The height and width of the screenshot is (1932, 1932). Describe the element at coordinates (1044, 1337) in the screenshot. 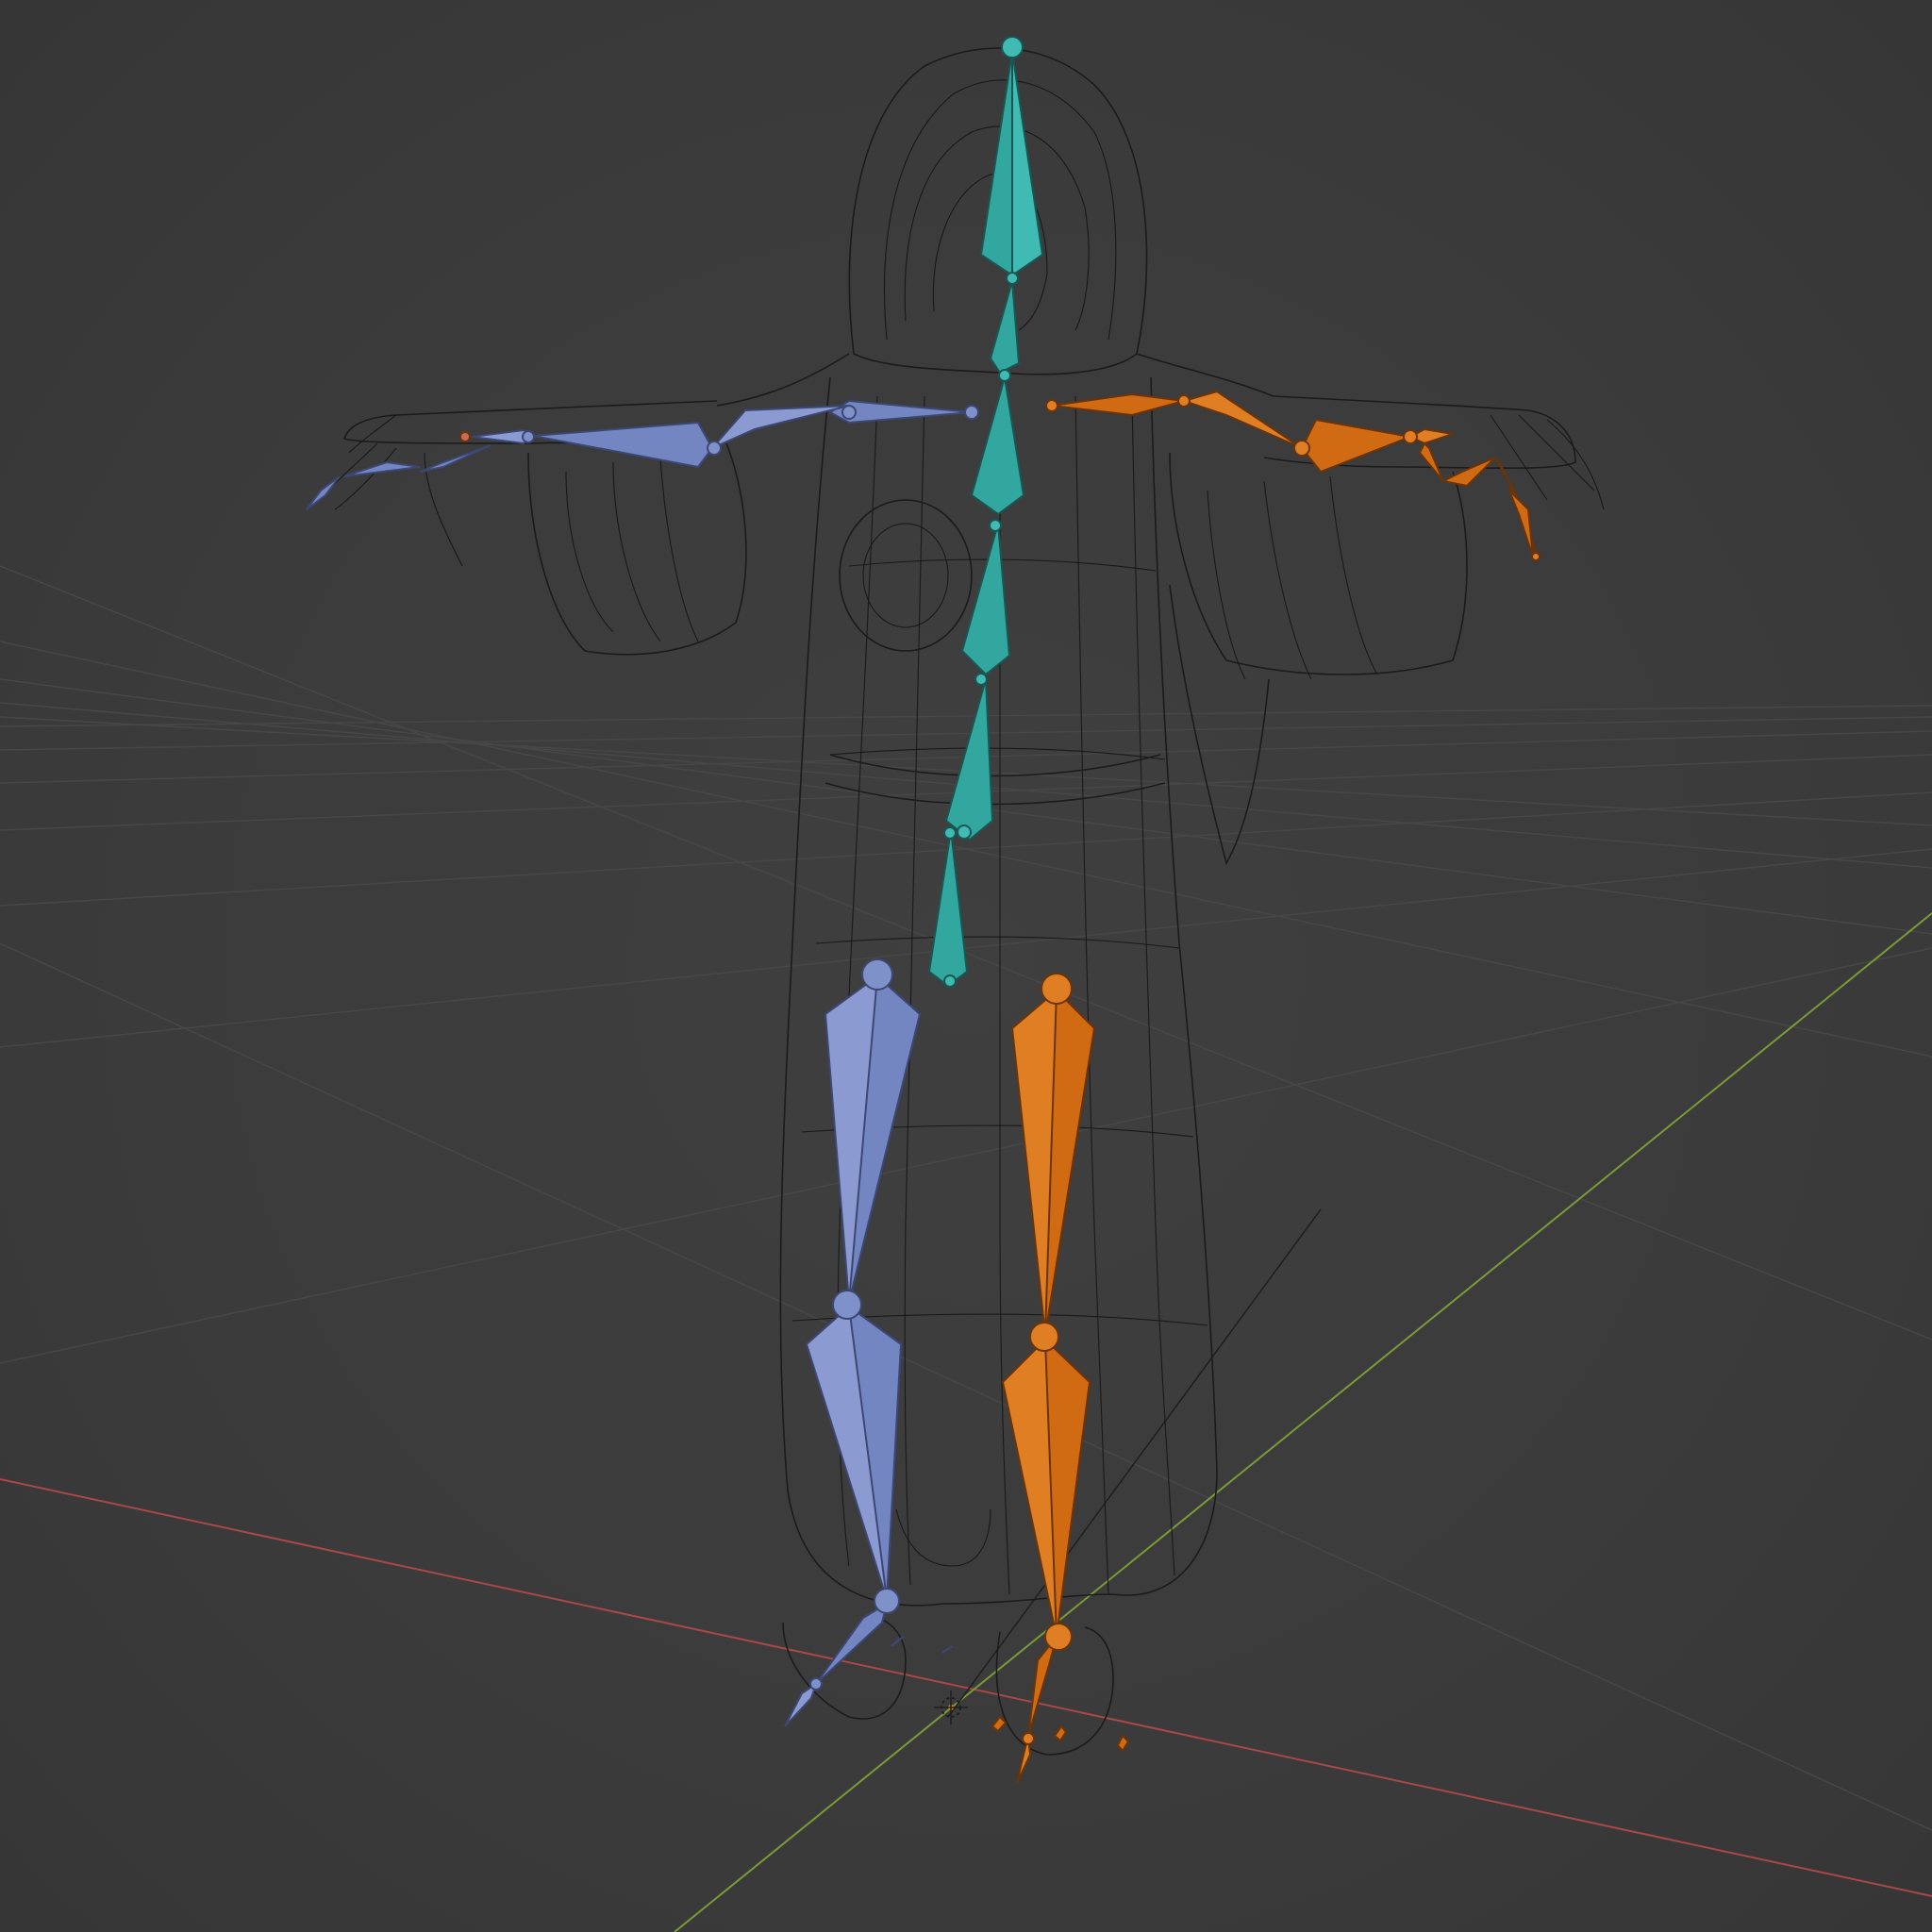

I see `joint-right-knee` at that location.